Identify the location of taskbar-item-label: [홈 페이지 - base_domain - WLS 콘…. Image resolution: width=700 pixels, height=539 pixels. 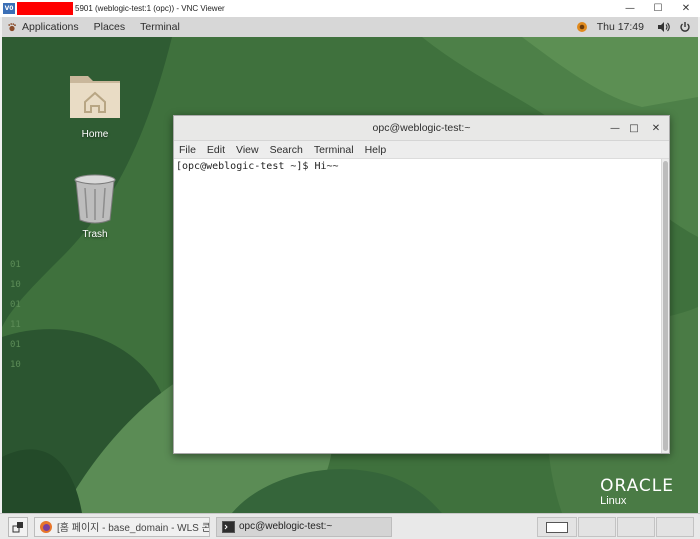
(133, 528).